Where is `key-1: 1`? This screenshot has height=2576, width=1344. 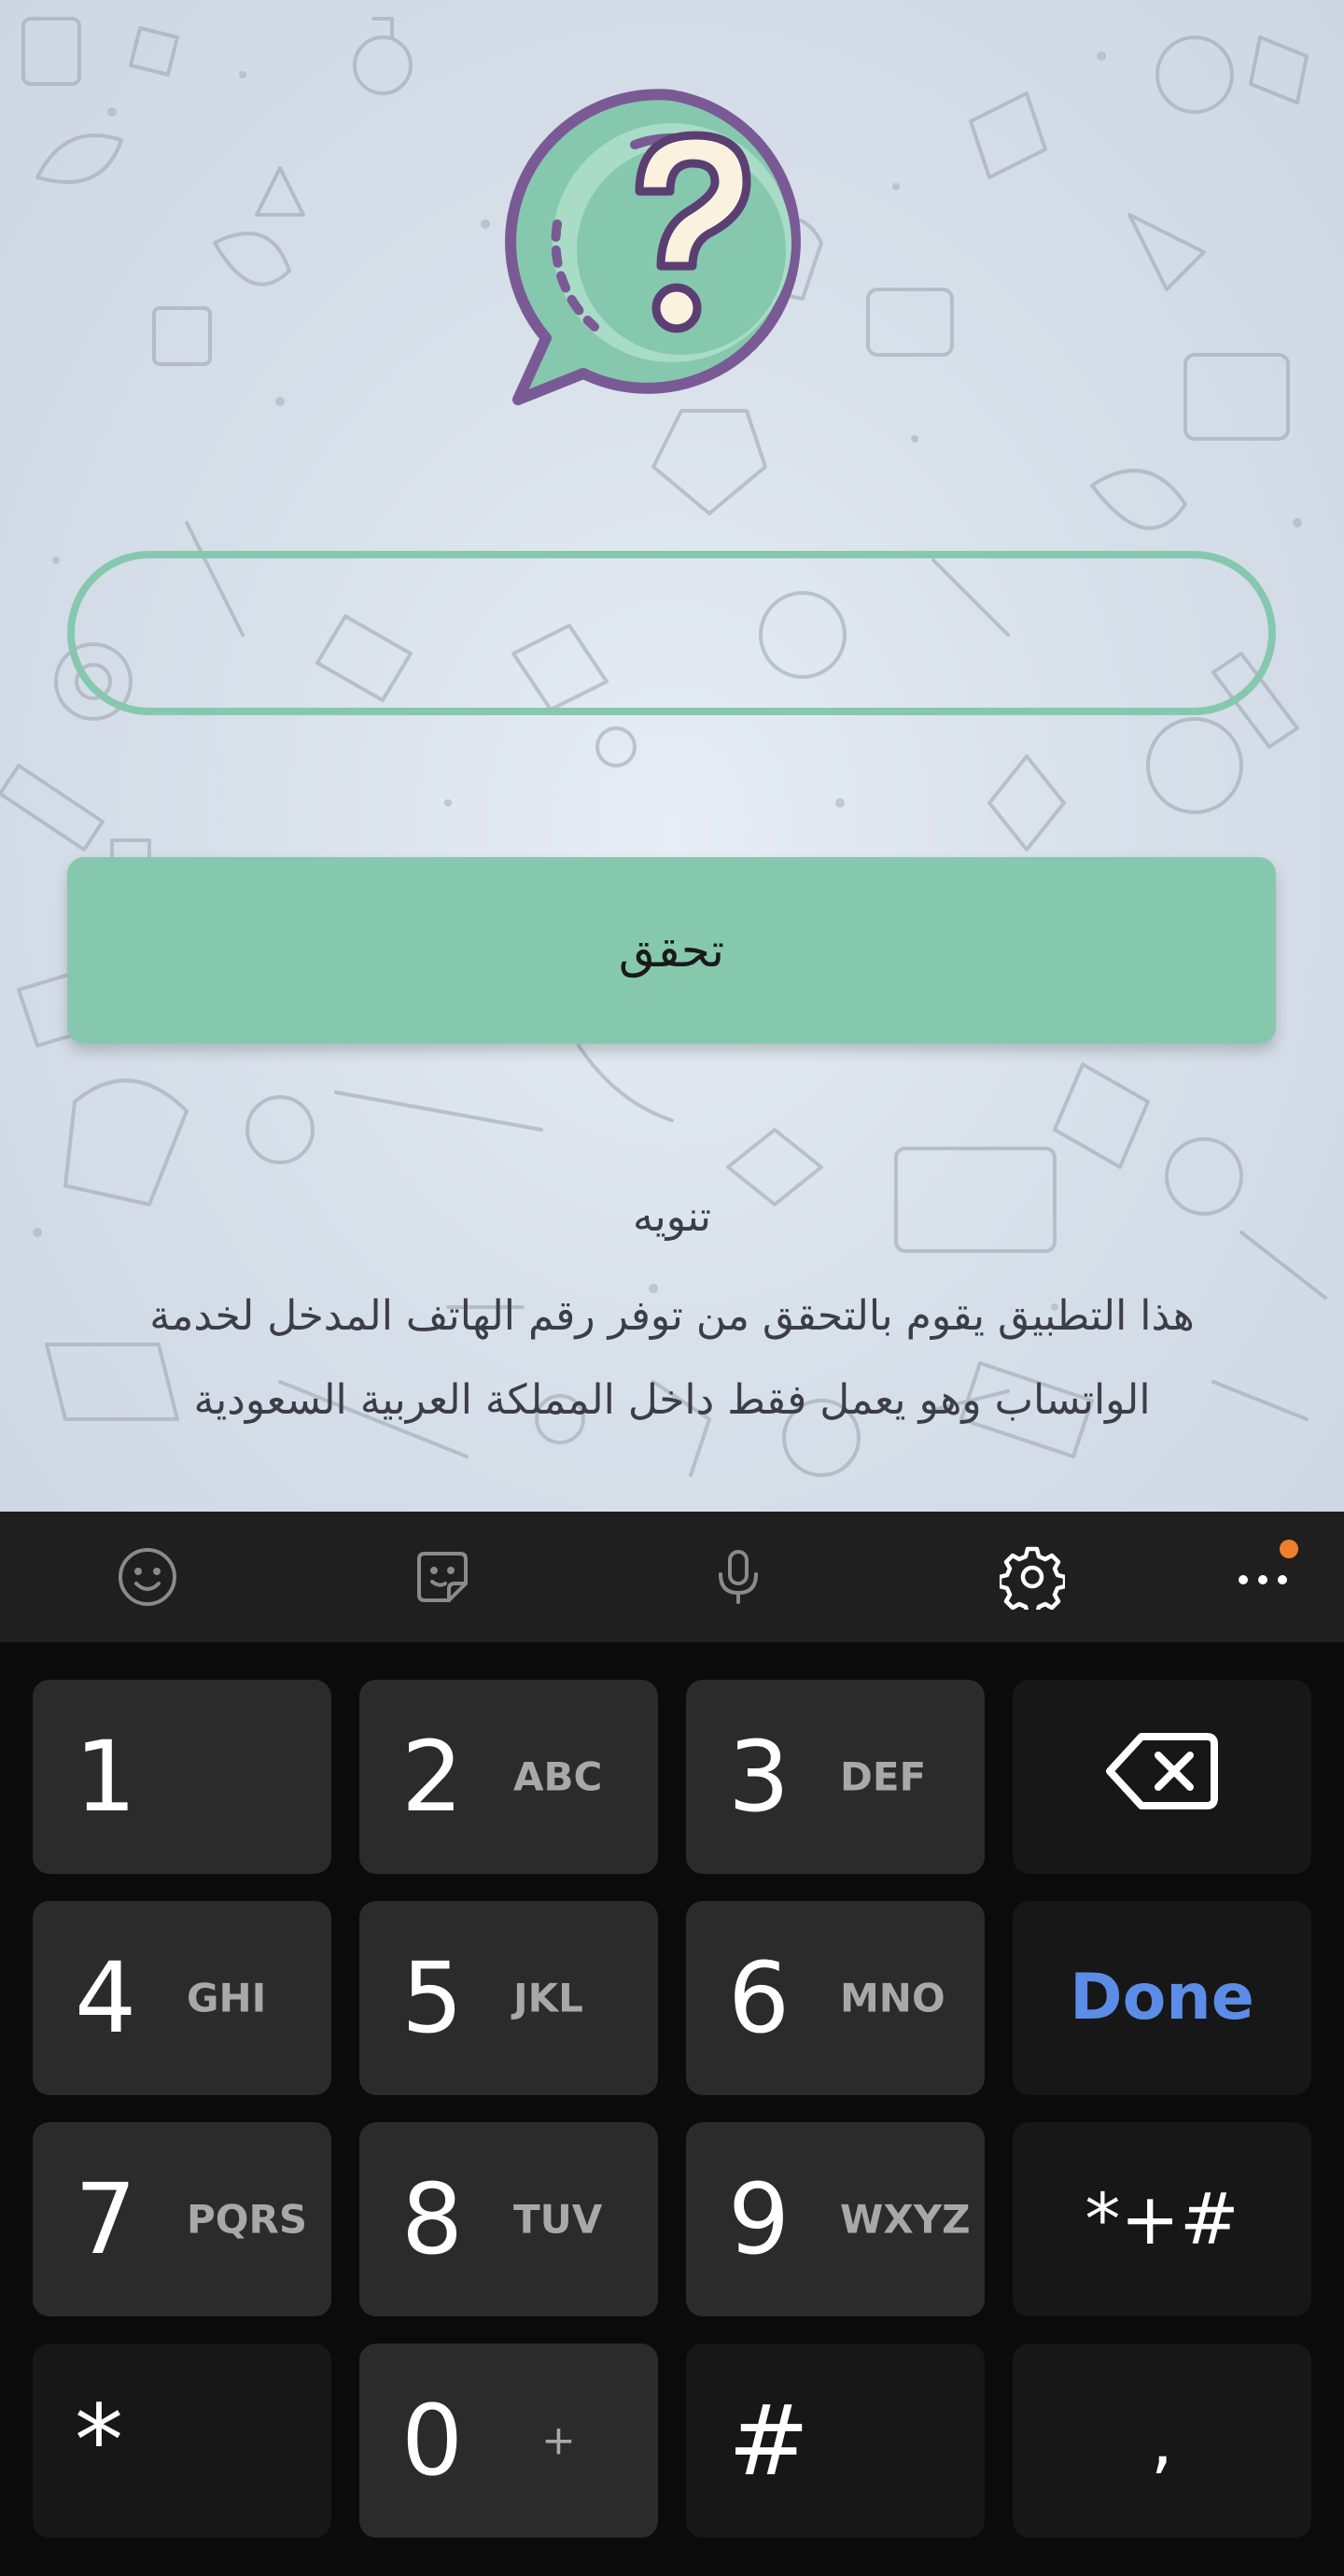
key-1: 1 is located at coordinates (182, 1777).